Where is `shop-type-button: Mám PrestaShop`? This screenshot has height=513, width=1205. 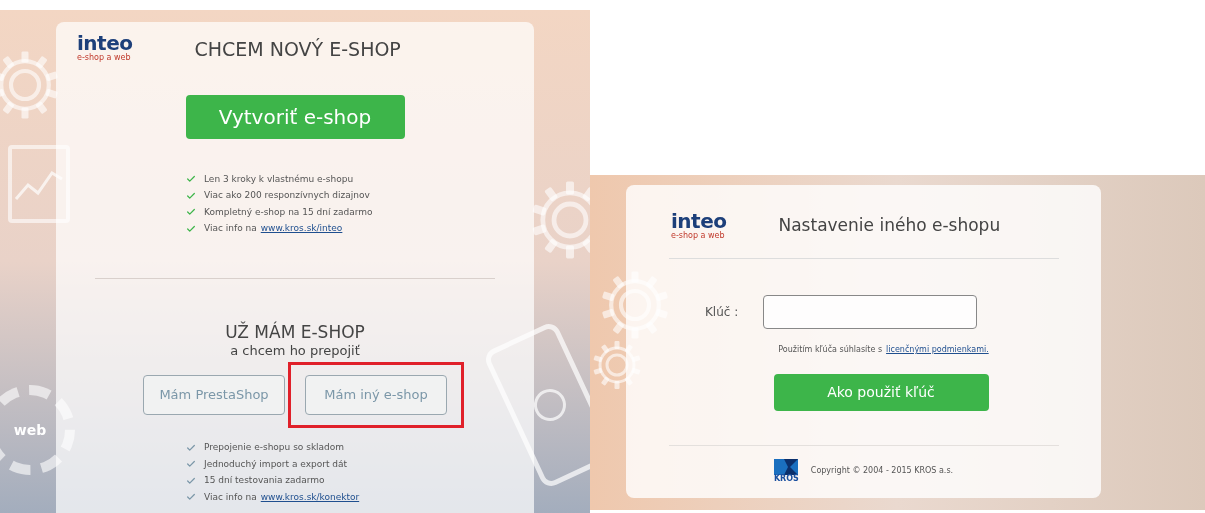
shop-type-button: Mám PrestaShop is located at coordinates (214, 395).